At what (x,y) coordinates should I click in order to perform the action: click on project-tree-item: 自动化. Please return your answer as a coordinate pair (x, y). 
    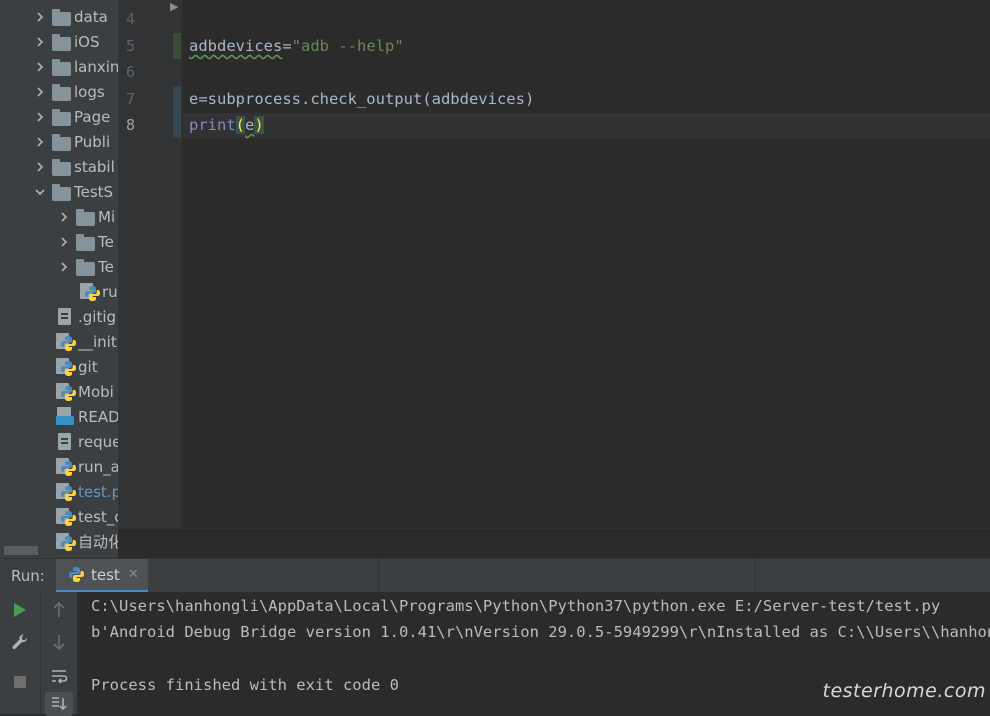
    Looking at the image, I should click on (87, 541).